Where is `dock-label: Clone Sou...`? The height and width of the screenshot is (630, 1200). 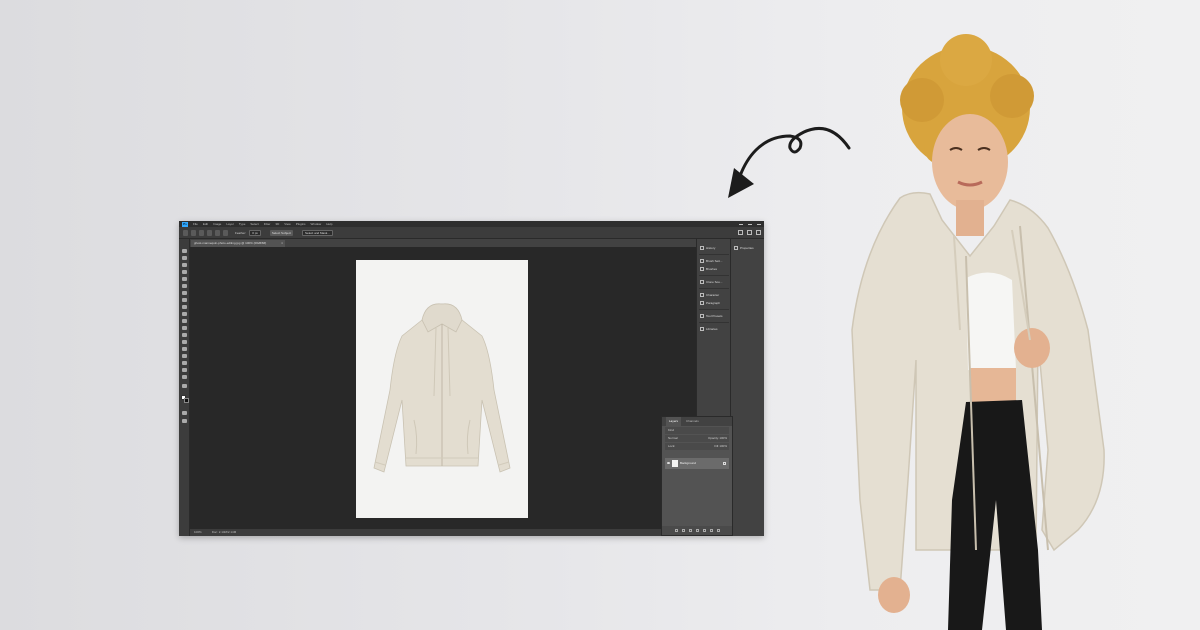 dock-label: Clone Sou... is located at coordinates (714, 282).